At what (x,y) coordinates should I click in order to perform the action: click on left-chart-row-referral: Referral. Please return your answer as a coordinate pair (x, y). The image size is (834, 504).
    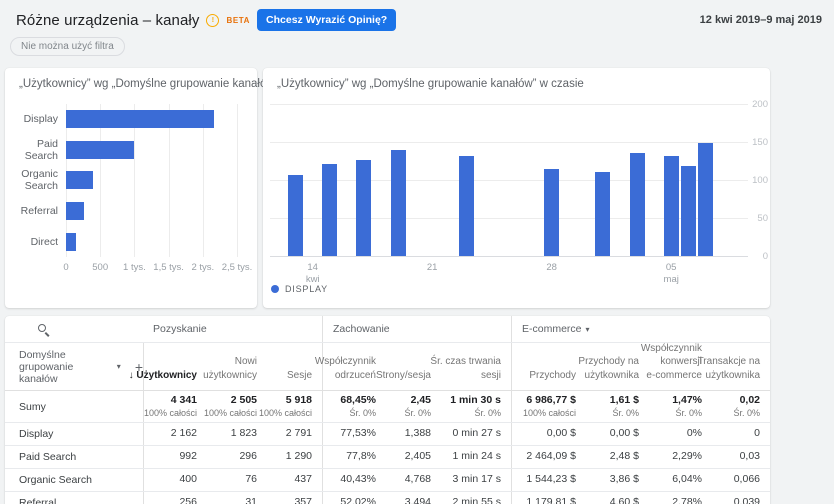
    Looking at the image, I should click on (121, 211).